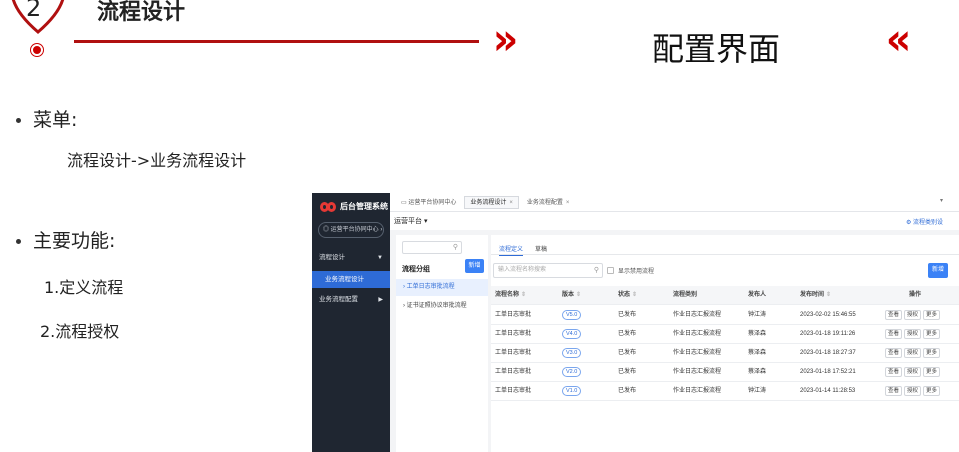  Describe the element at coordinates (815, 295) in the screenshot. I see `column-header: 发布时间 ⇕` at that location.